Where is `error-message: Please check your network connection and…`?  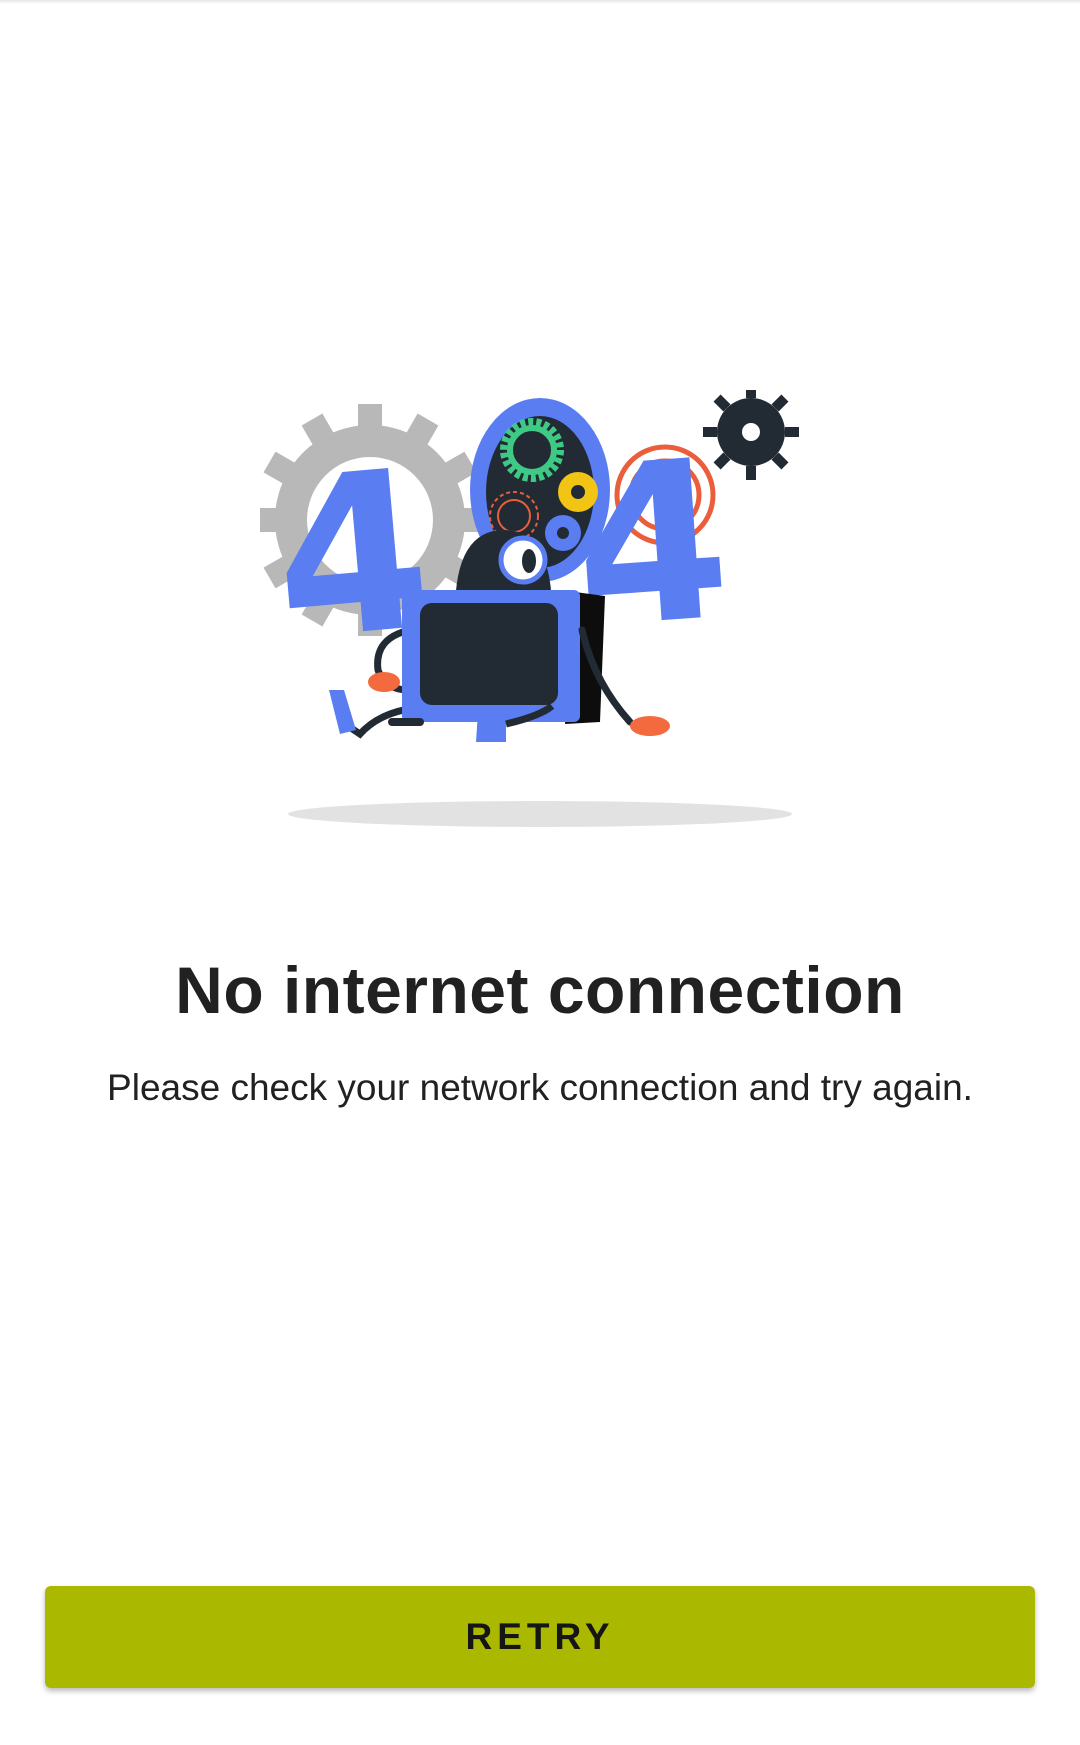 error-message: Please check your network connection and… is located at coordinates (540, 1087).